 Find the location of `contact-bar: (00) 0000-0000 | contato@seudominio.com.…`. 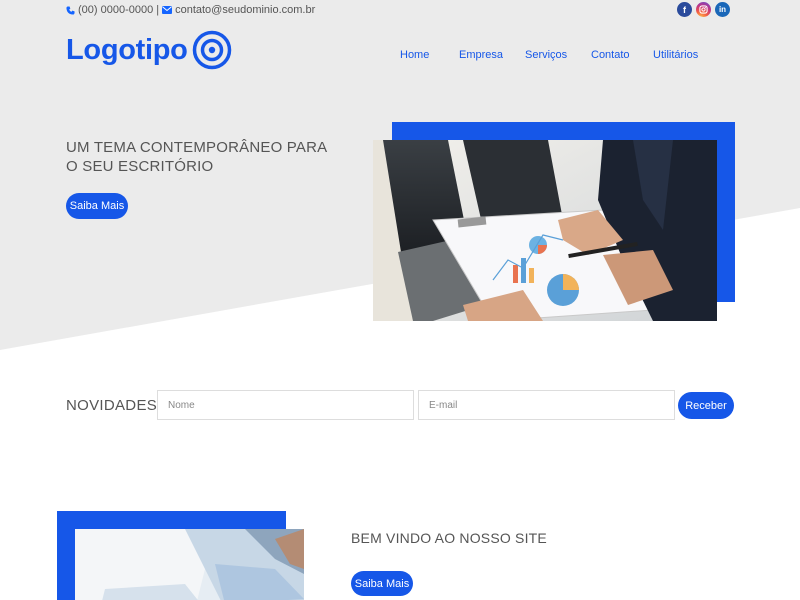

contact-bar: (00) 0000-0000 | contato@seudominio.com.… is located at coordinates (190, 10).